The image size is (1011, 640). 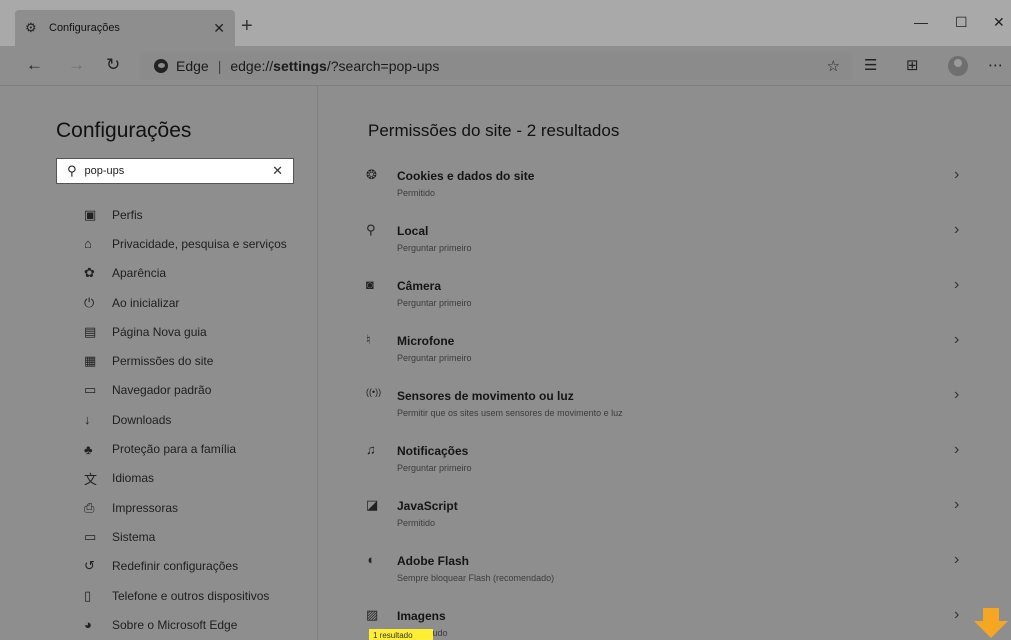 What do you see at coordinates (185, 273) in the screenshot?
I see `sidebar-item-appearance: ✿ Aparência` at bounding box center [185, 273].